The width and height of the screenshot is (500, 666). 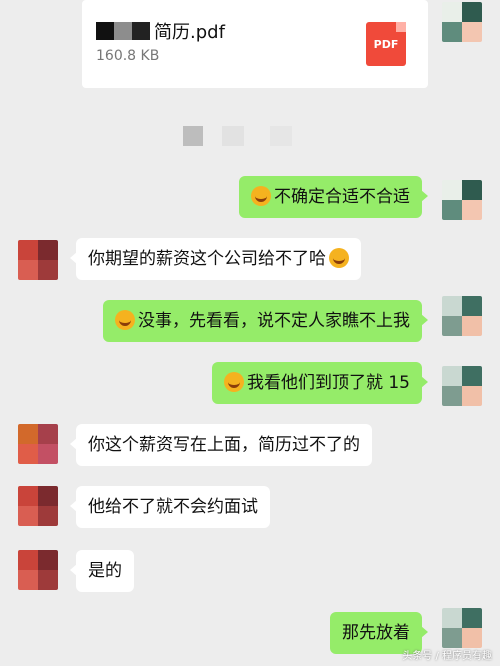 What do you see at coordinates (160, 31) in the screenshot?
I see `file-name: 简历.pdf` at bounding box center [160, 31].